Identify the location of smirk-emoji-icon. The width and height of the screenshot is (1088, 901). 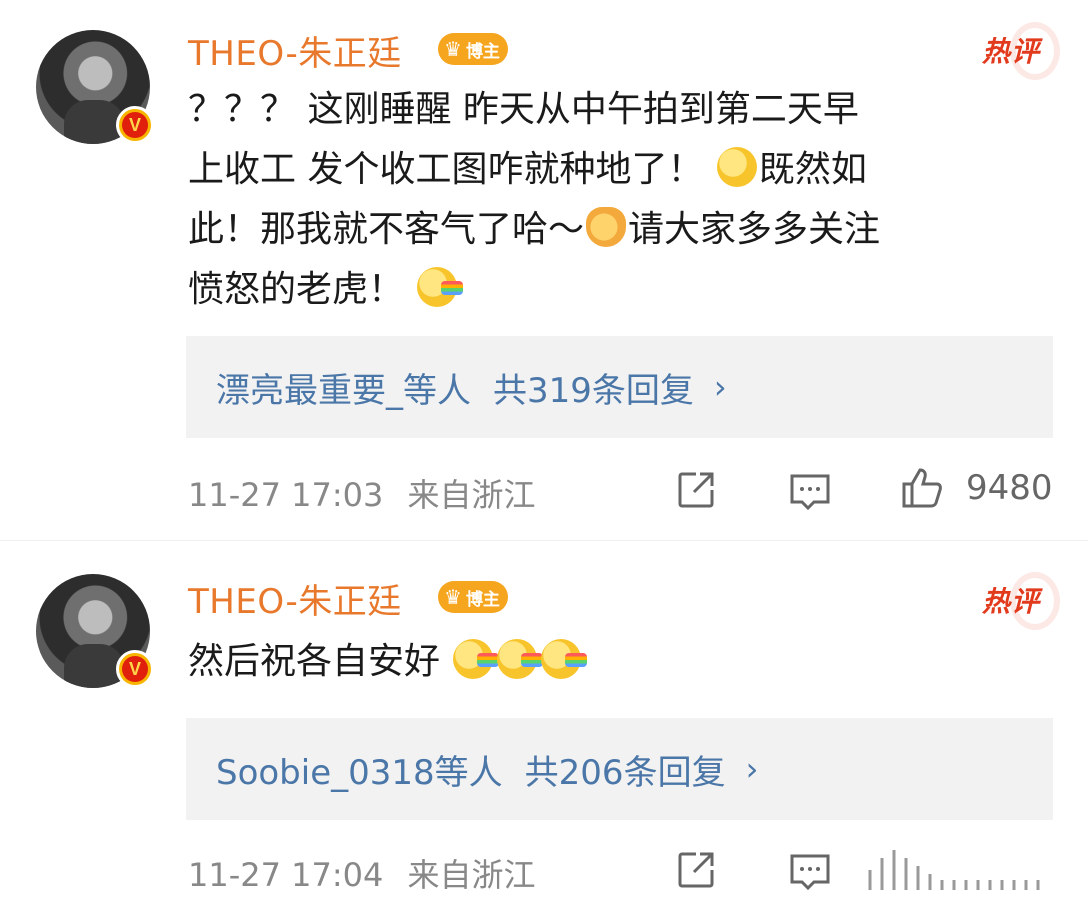
(736, 167).